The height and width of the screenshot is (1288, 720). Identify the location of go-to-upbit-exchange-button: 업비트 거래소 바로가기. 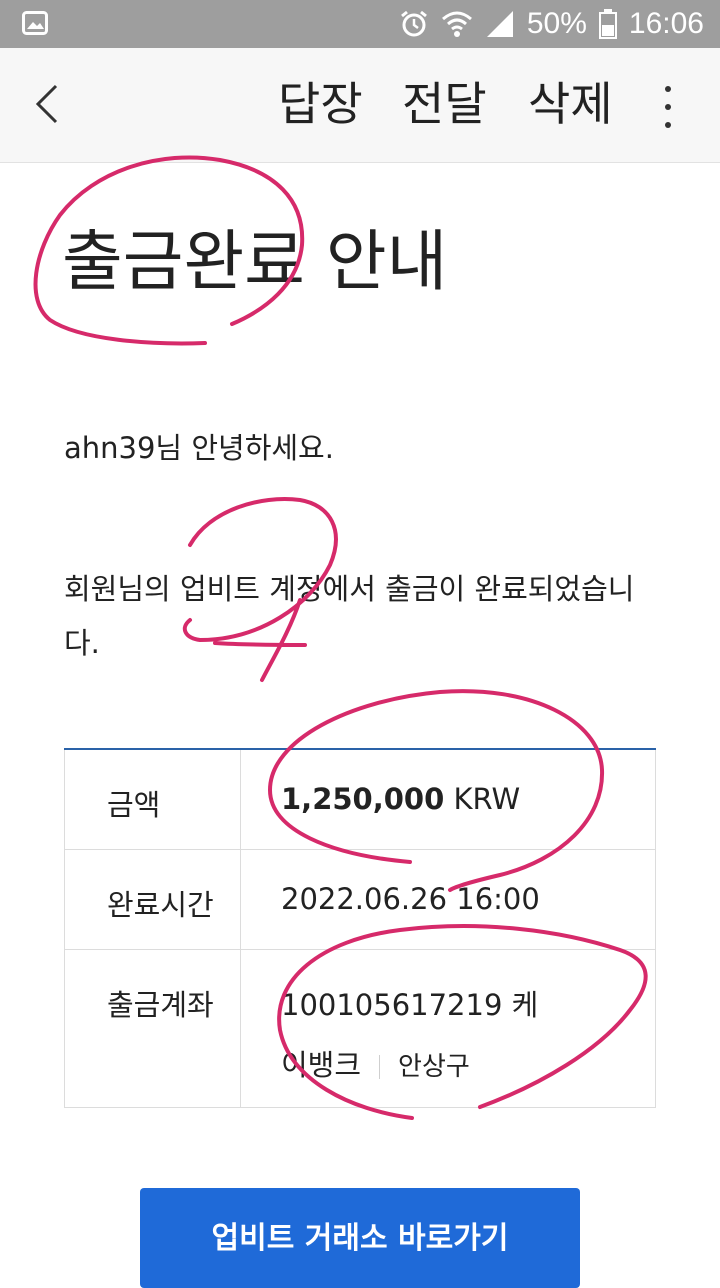
(360, 1238).